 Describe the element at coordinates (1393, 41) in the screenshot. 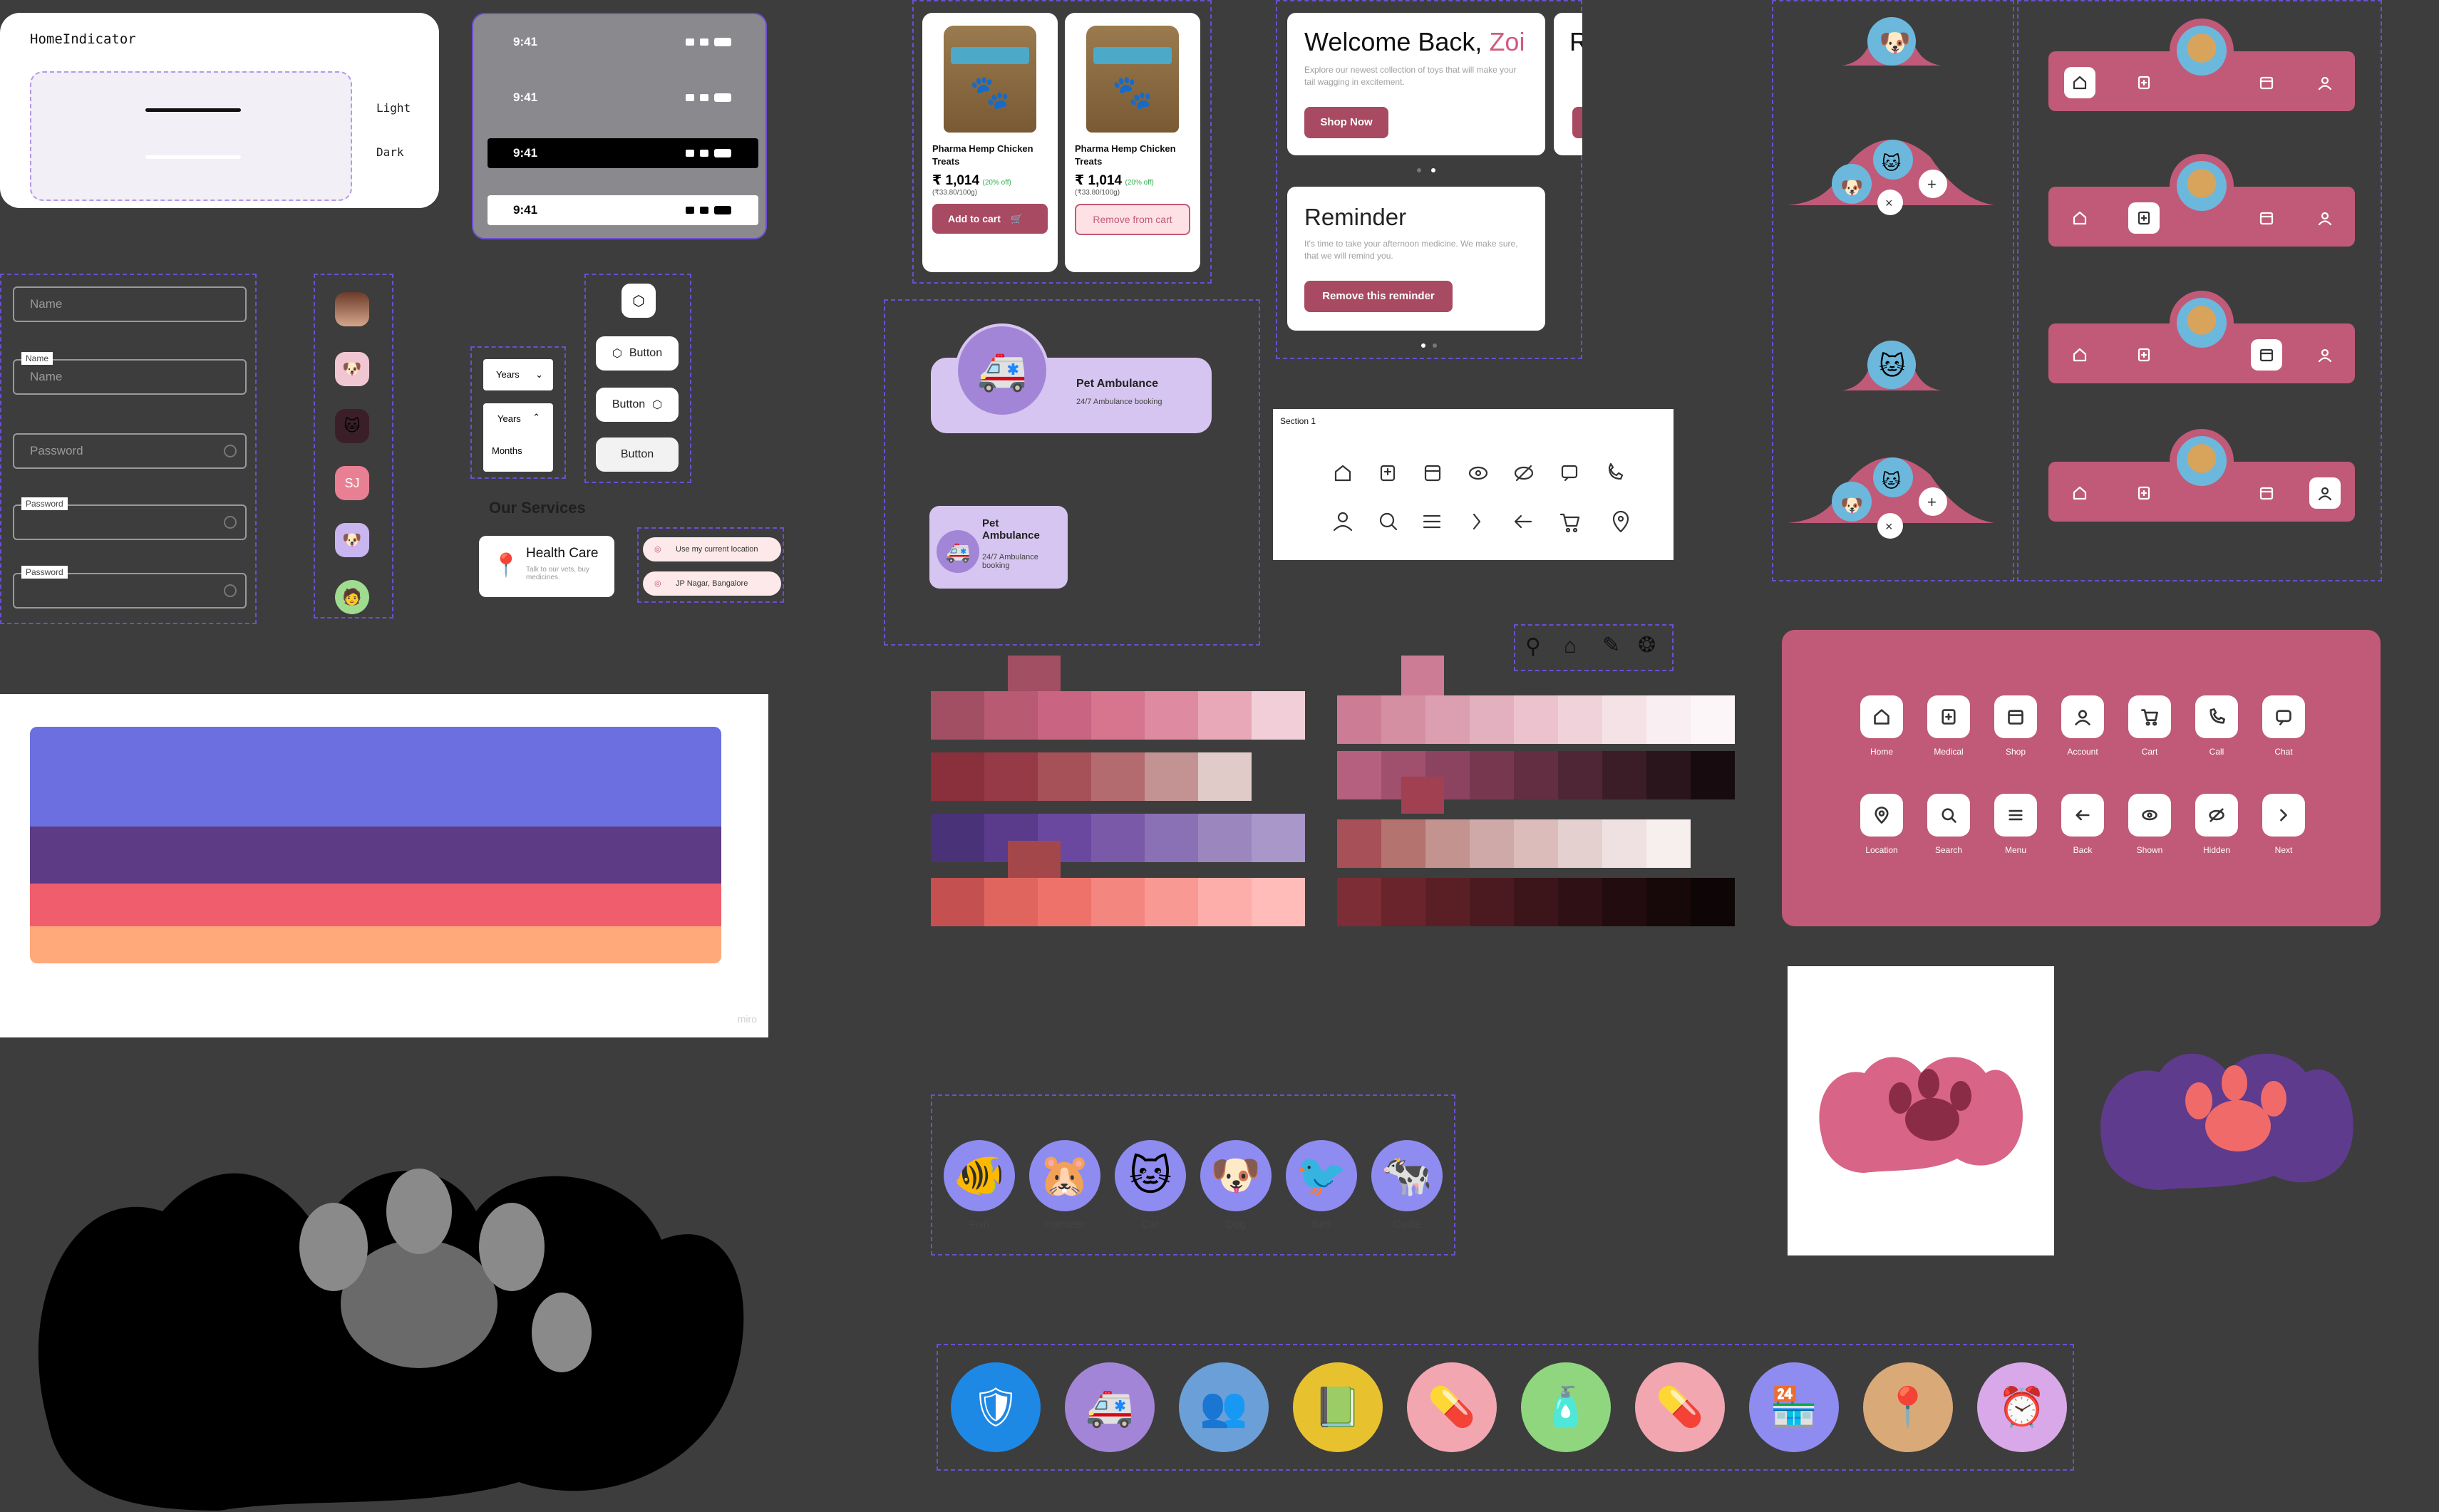

I see `welcome-greeting: Welcome Back,` at that location.